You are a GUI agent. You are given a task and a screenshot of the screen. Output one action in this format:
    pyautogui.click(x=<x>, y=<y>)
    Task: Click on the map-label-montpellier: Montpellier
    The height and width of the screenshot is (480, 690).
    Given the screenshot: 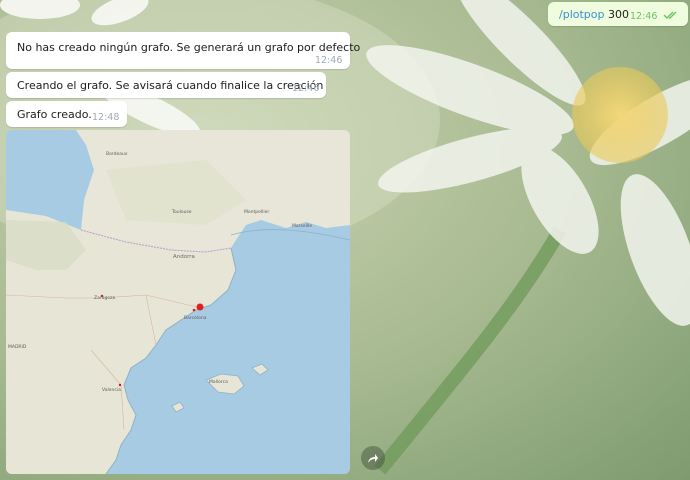 What is the action you would take?
    pyautogui.click(x=257, y=212)
    